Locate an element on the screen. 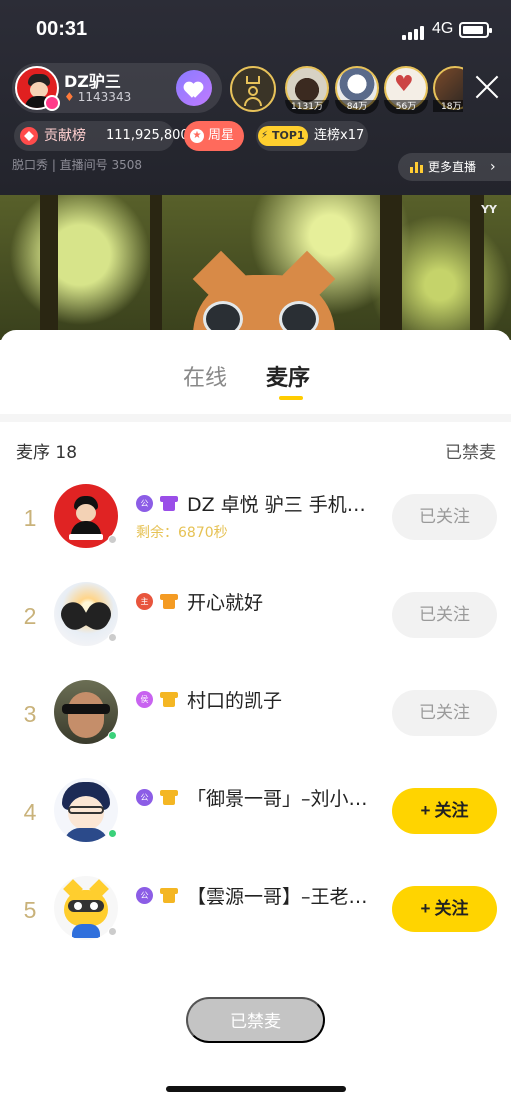 The width and height of the screenshot is (511, 1105). host-name: DZ驴三 is located at coordinates (92, 81).